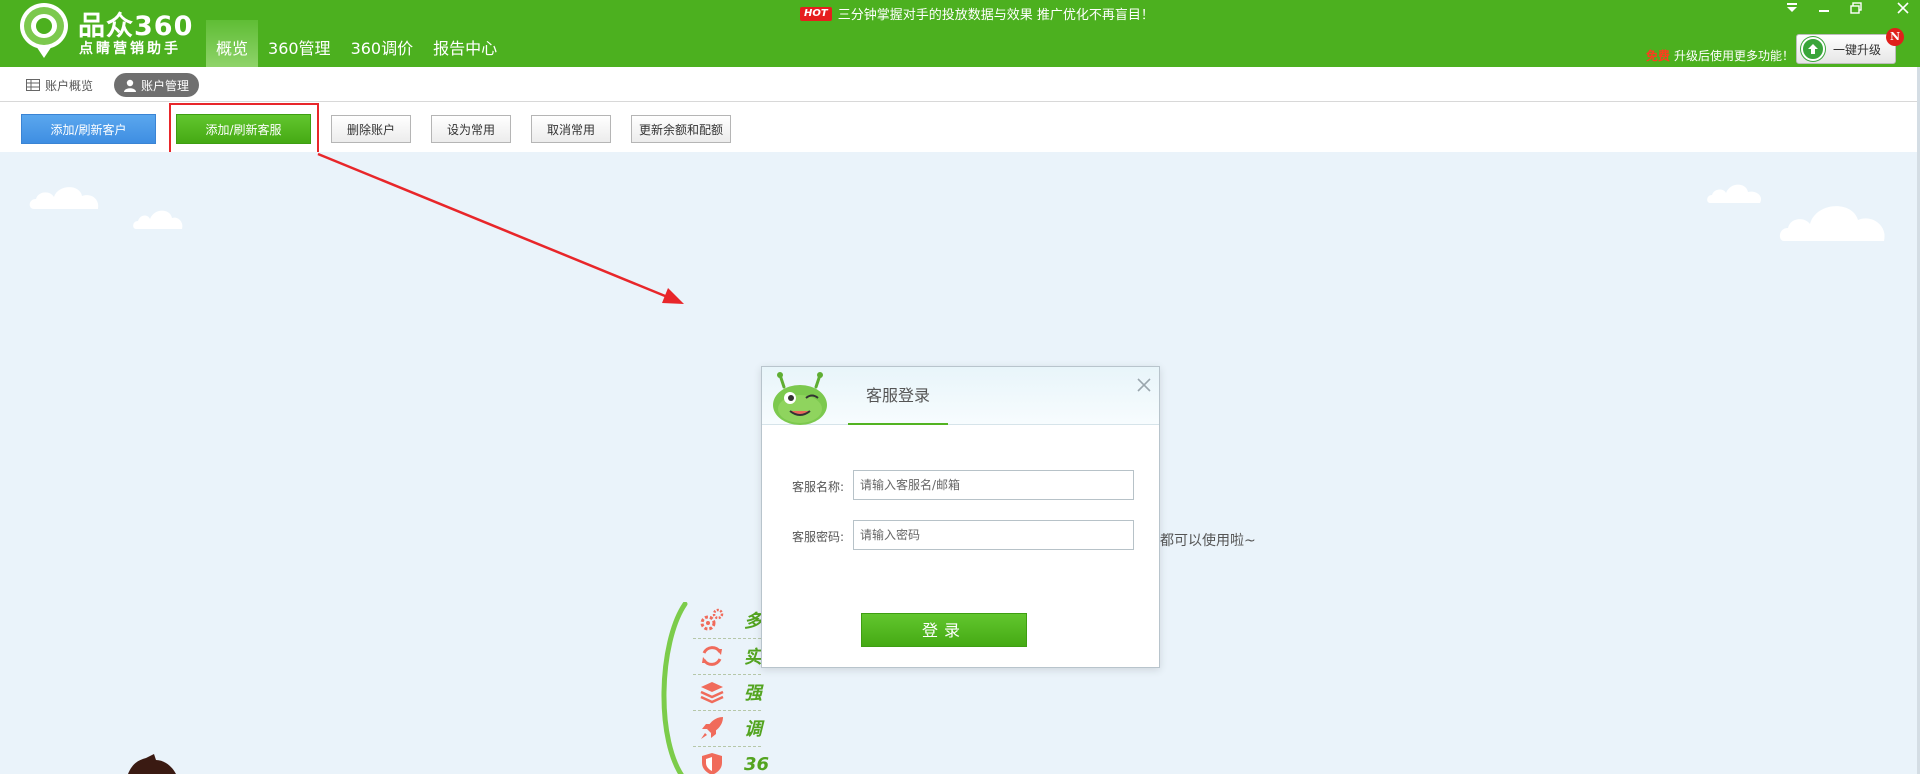 The image size is (1920, 774). I want to click on subtab-account-overview: 账户概览, so click(59, 85).